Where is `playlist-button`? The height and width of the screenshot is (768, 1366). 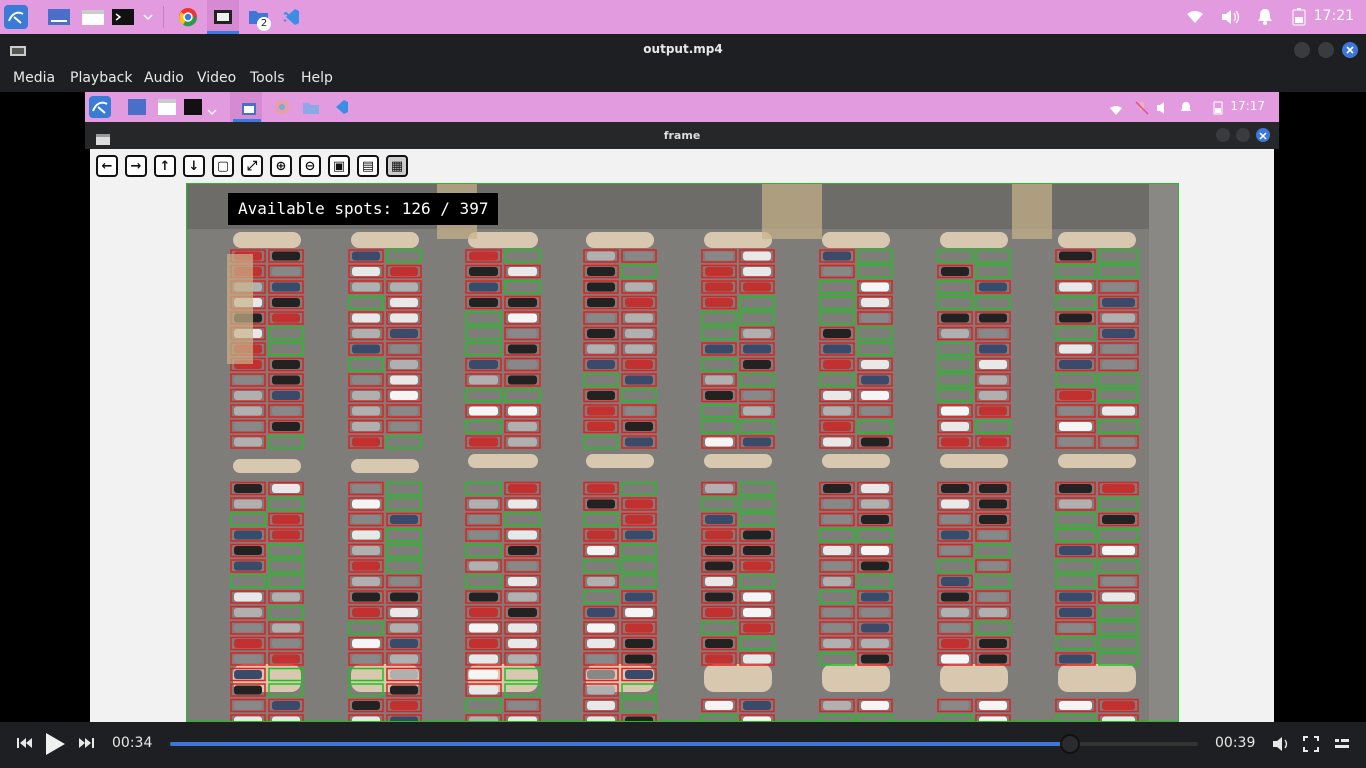 playlist-button is located at coordinates (1342, 746).